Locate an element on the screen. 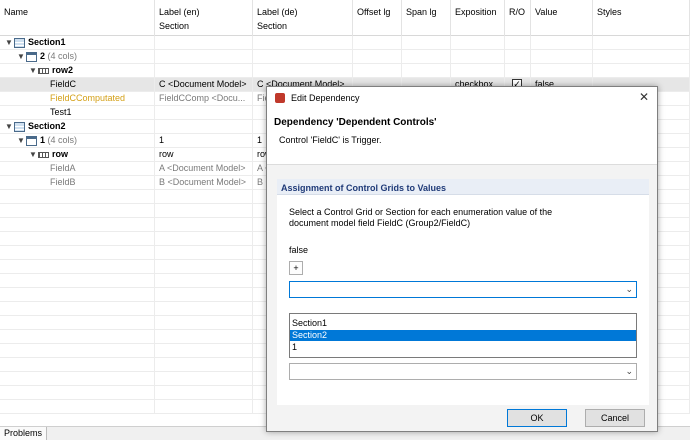 This screenshot has width=690, height=440. ok-button: OK is located at coordinates (537, 418).